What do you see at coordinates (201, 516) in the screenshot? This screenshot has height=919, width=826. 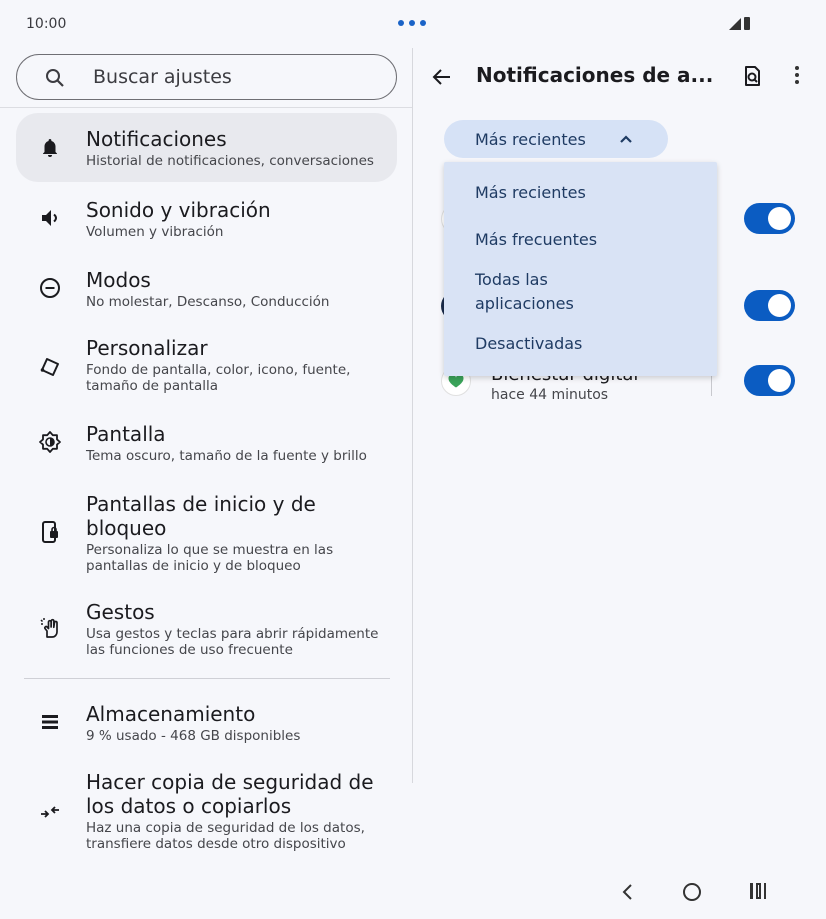 I see `item-title: Pantallas de inicio y de bloqueo` at bounding box center [201, 516].